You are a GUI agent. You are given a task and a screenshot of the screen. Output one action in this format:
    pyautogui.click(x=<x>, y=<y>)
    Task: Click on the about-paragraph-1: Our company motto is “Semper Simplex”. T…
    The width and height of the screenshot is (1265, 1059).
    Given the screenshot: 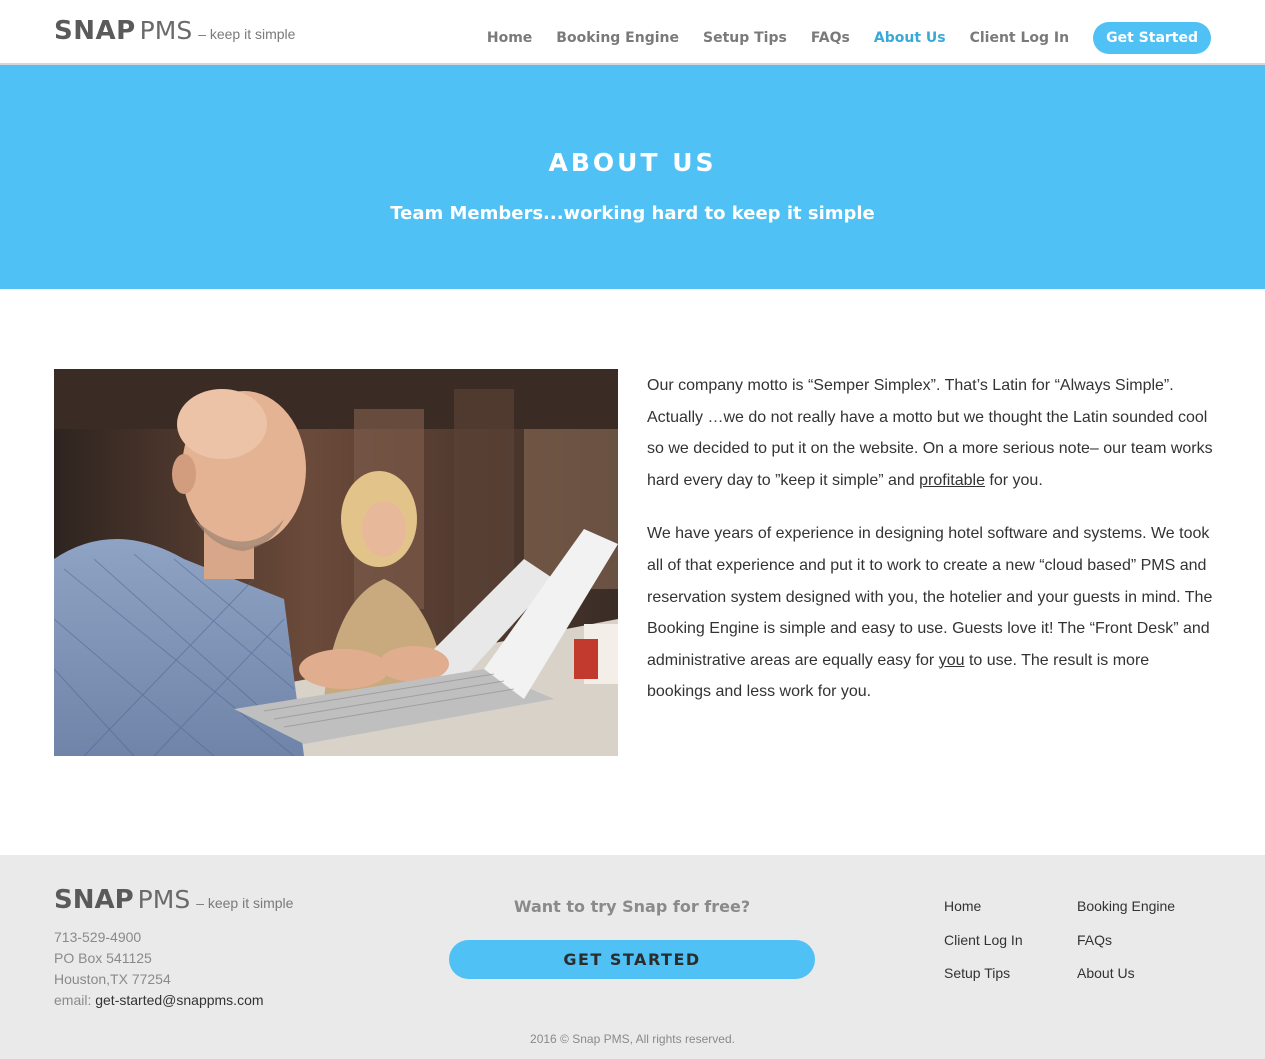 What is the action you would take?
    pyautogui.click(x=932, y=433)
    